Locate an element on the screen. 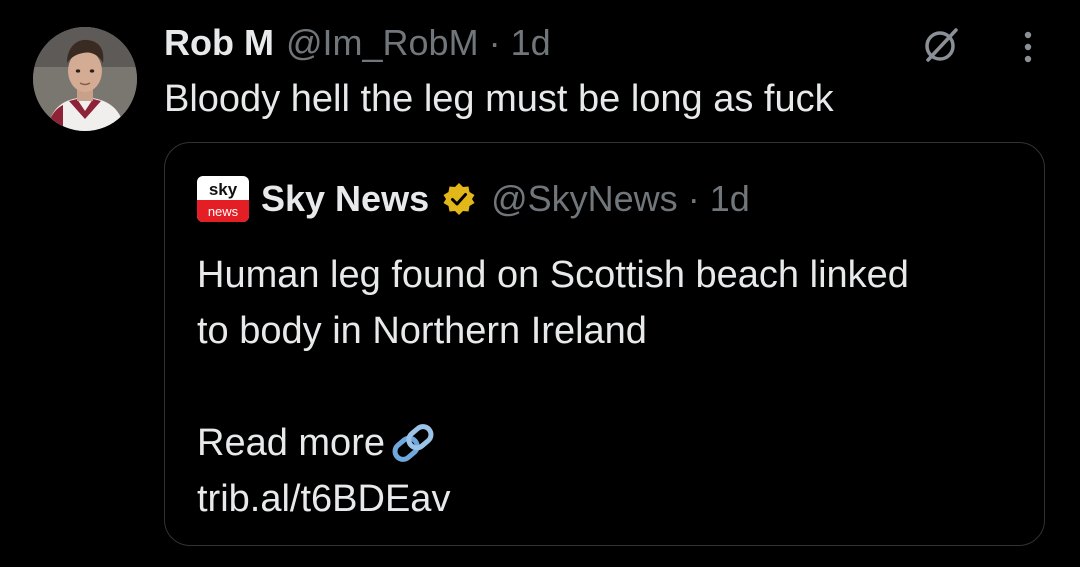  tweet-text: Bloody hell the leg must be long as fuck is located at coordinates (499, 99).